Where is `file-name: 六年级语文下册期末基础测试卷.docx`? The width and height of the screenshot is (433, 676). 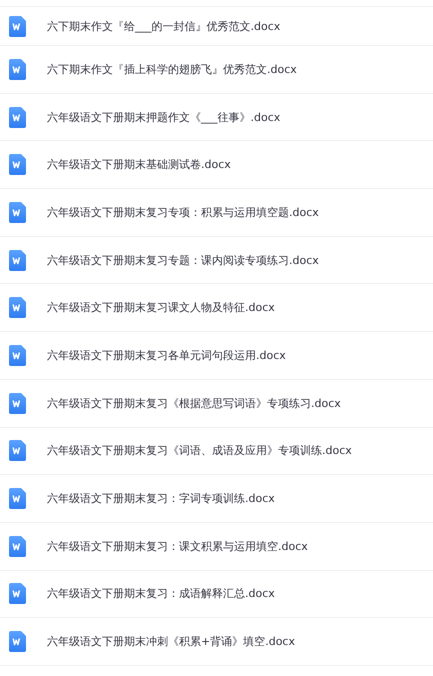
file-name: 六年级语文下册期末基础测试卷.docx is located at coordinates (139, 164).